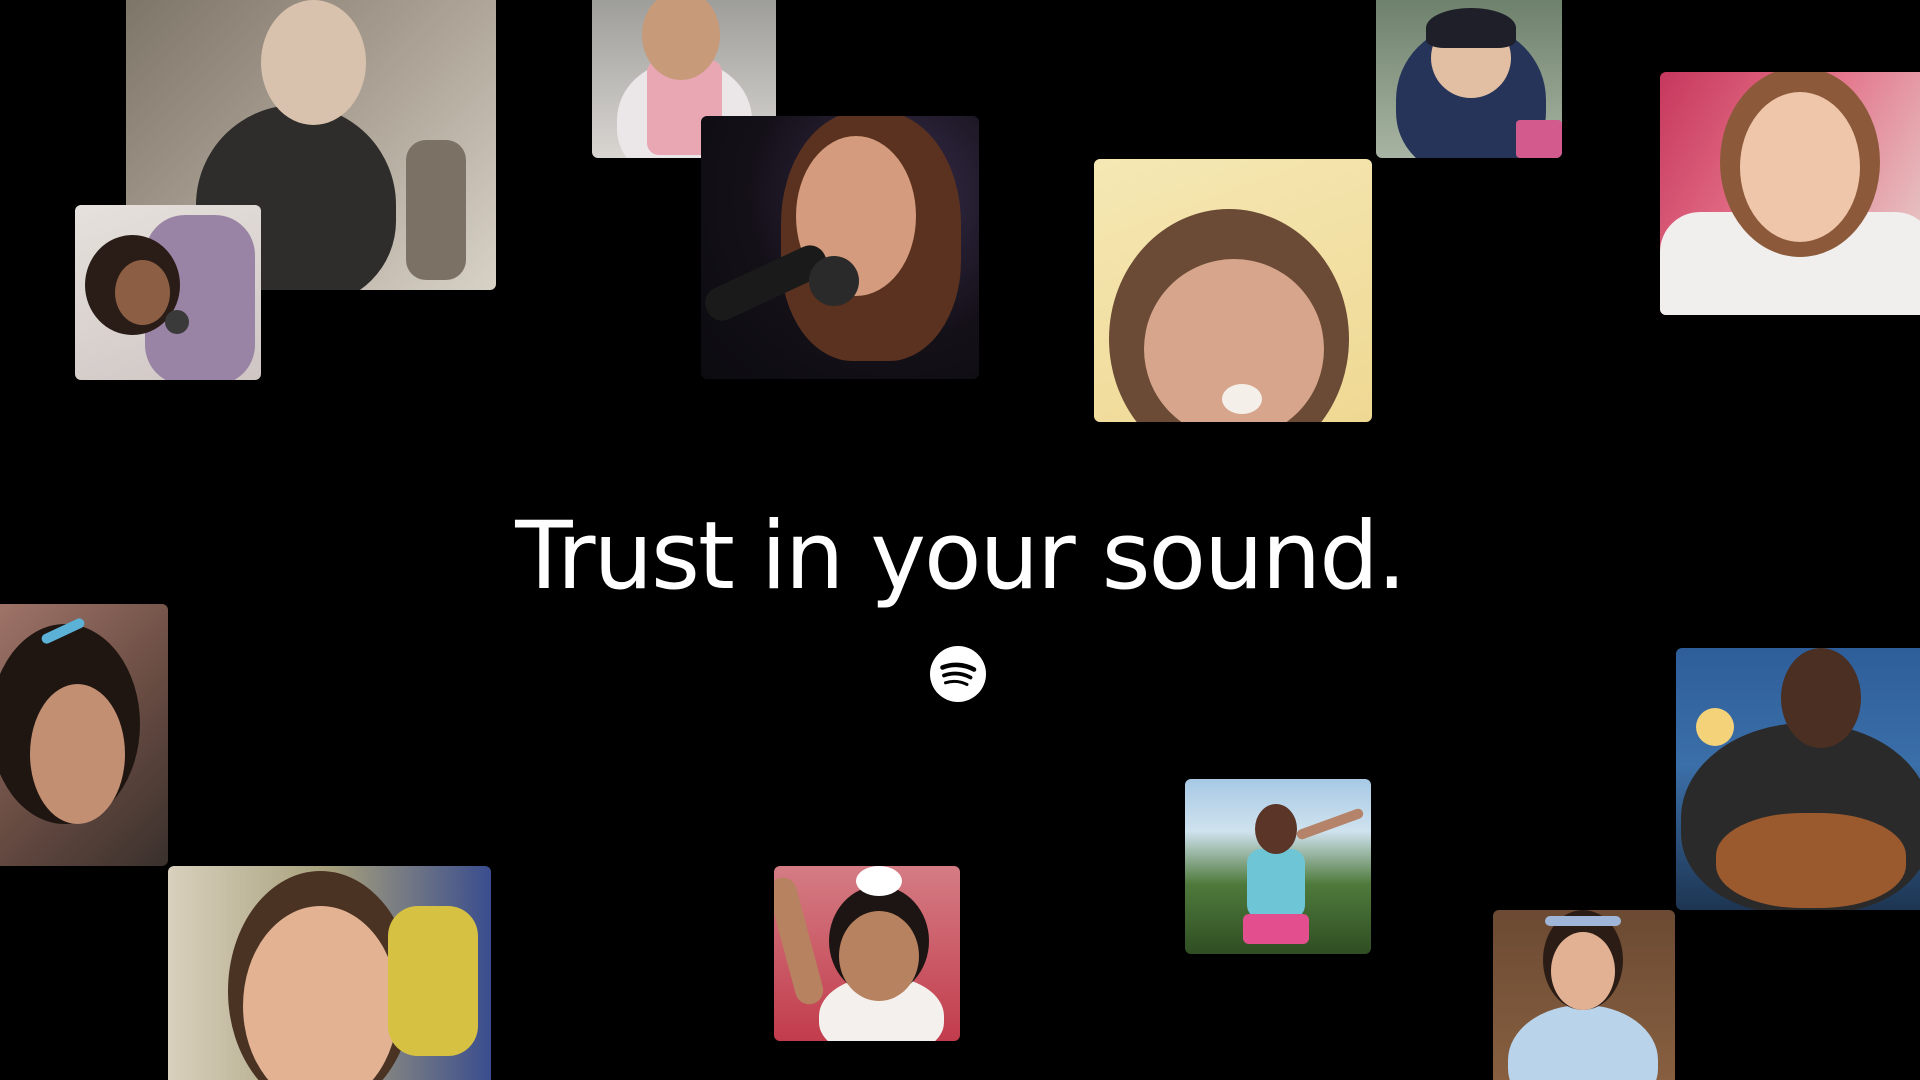  Describe the element at coordinates (961, 556) in the screenshot. I see `headline: Trust in your sound.` at that location.